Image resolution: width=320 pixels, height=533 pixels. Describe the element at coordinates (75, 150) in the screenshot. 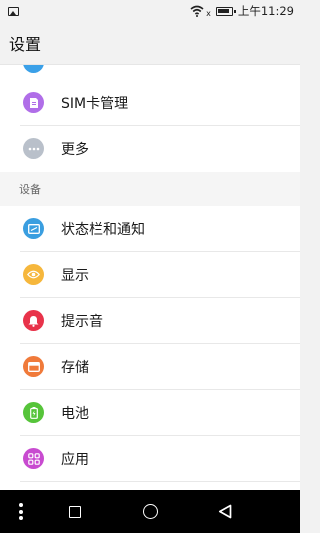

I see `settings-item-label: 更多` at that location.